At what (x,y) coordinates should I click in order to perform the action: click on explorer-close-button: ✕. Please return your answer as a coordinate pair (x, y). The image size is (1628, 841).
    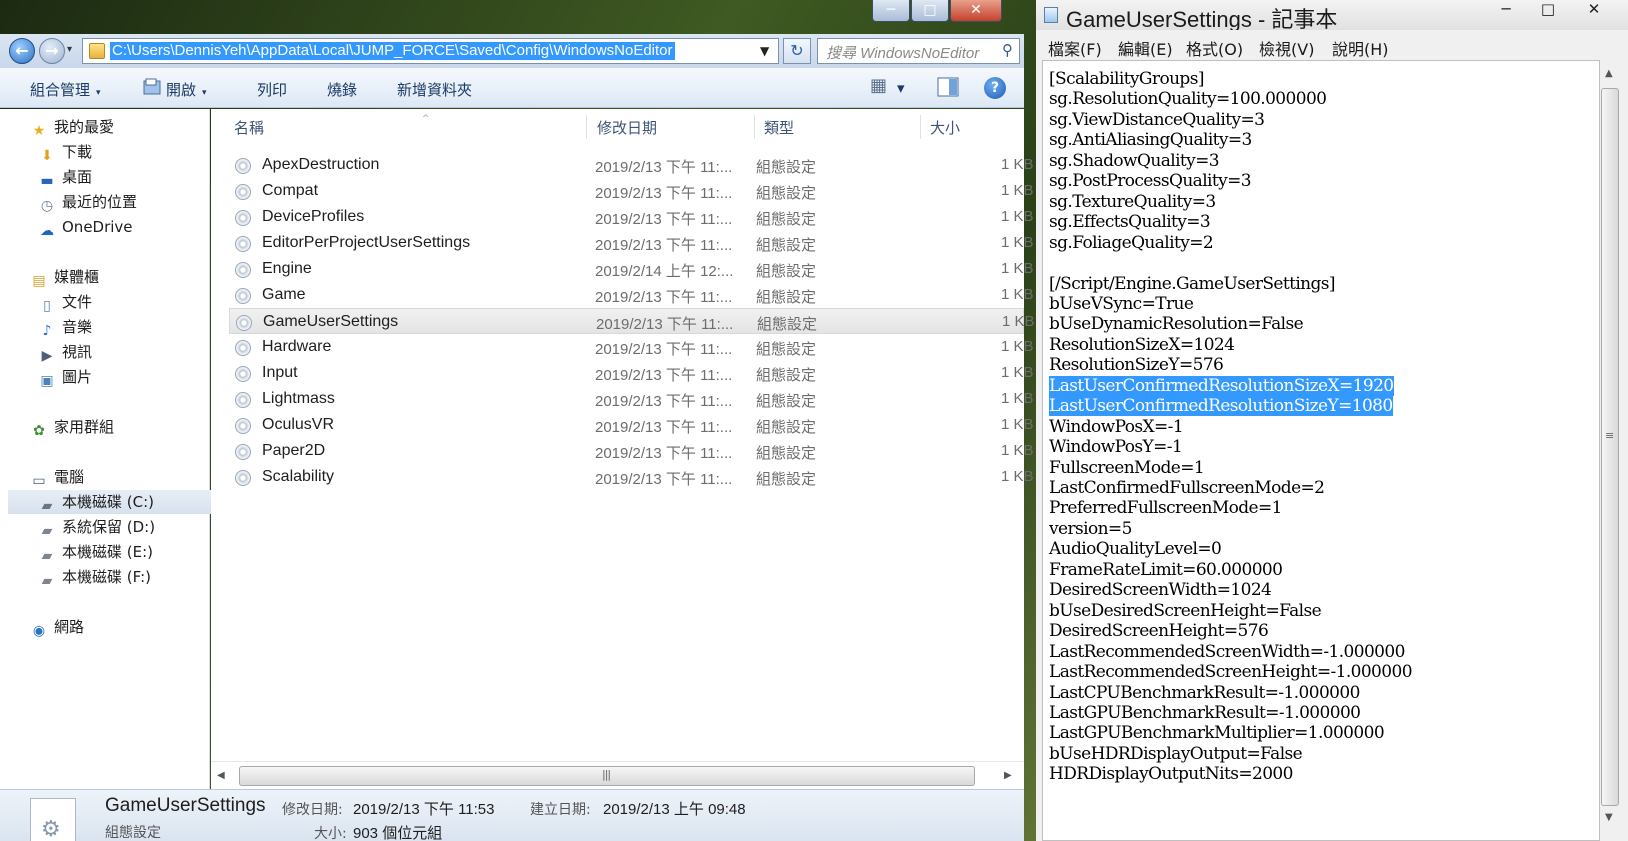
    Looking at the image, I should click on (976, 11).